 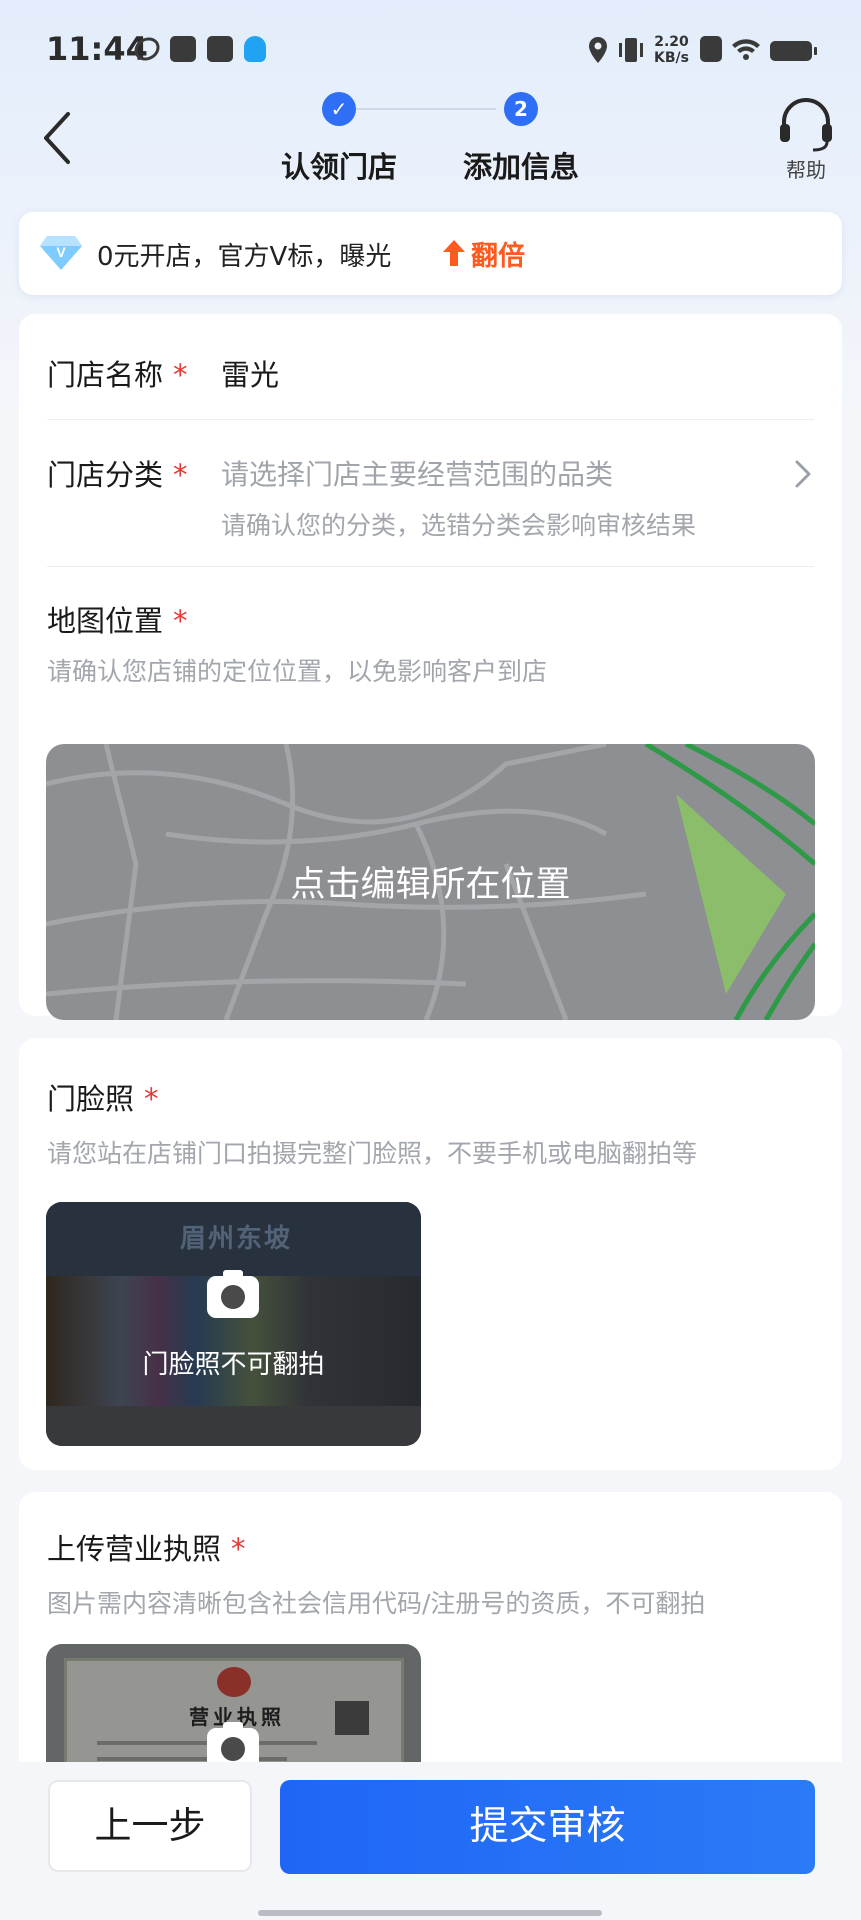 I want to click on storefront-photo-label-text: 门脸照, so click(x=91, y=1099).